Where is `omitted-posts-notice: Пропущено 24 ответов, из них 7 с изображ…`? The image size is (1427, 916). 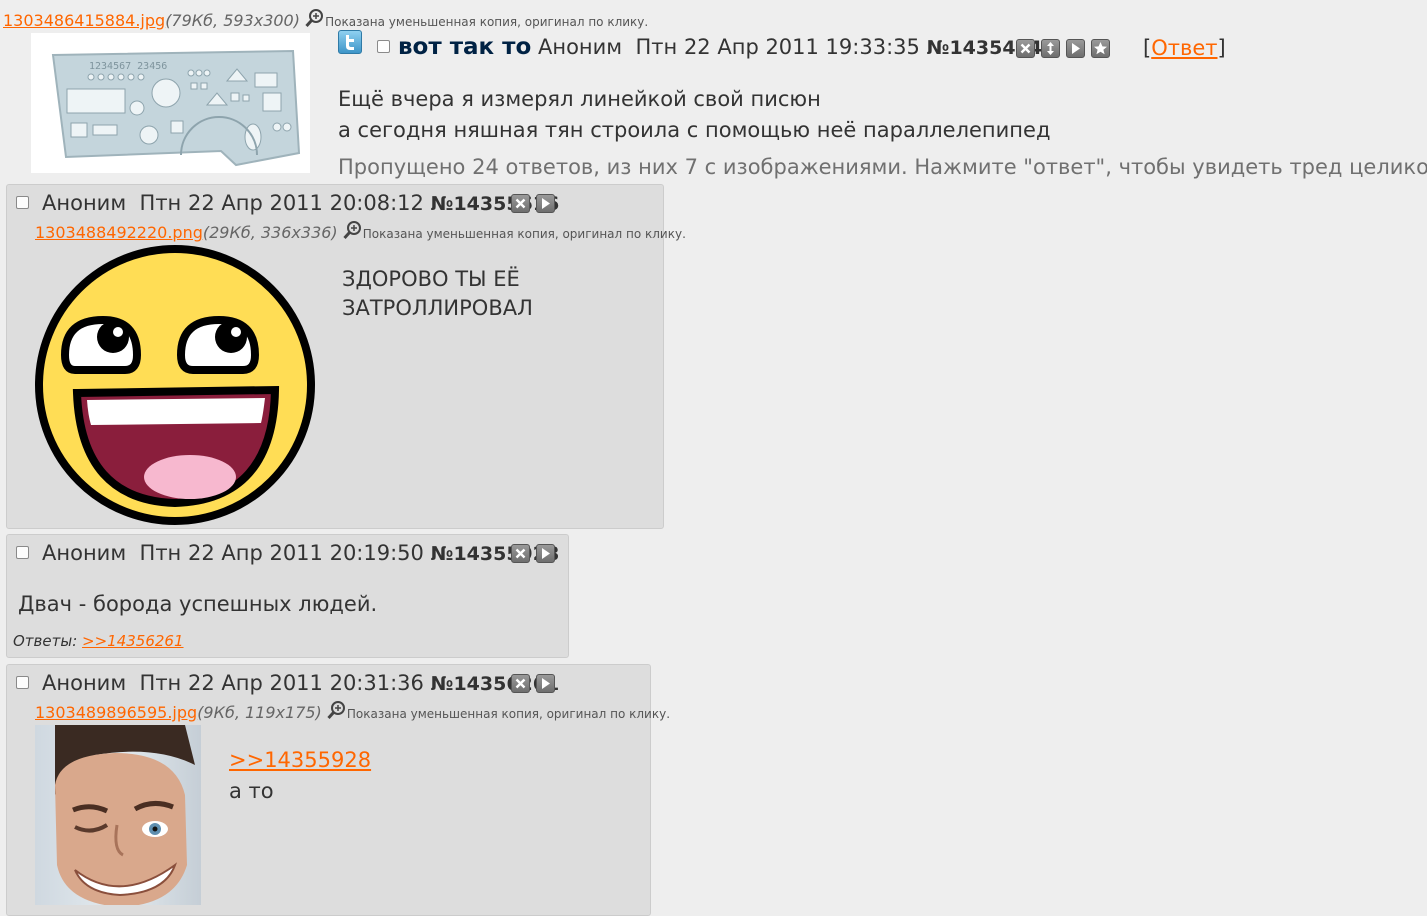 omitted-posts-notice: Пропущено 24 ответов, из них 7 с изображ… is located at coordinates (882, 167).